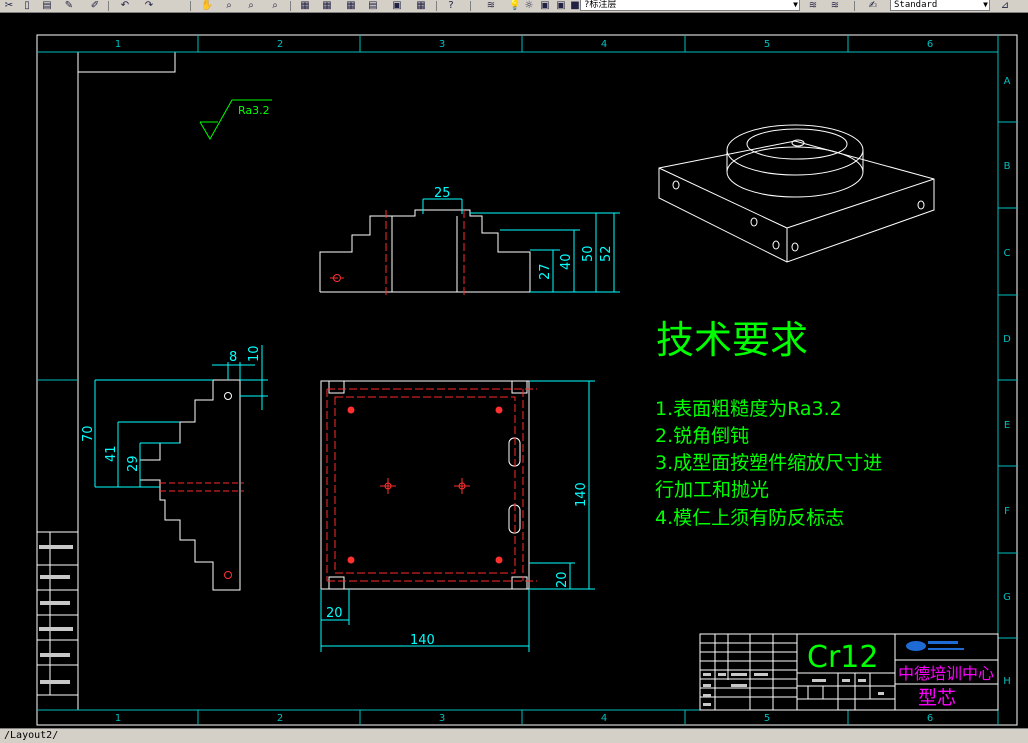 This screenshot has width=1028, height=743. What do you see at coordinates (767, 44) in the screenshot?
I see `col-label-top: 5` at bounding box center [767, 44].